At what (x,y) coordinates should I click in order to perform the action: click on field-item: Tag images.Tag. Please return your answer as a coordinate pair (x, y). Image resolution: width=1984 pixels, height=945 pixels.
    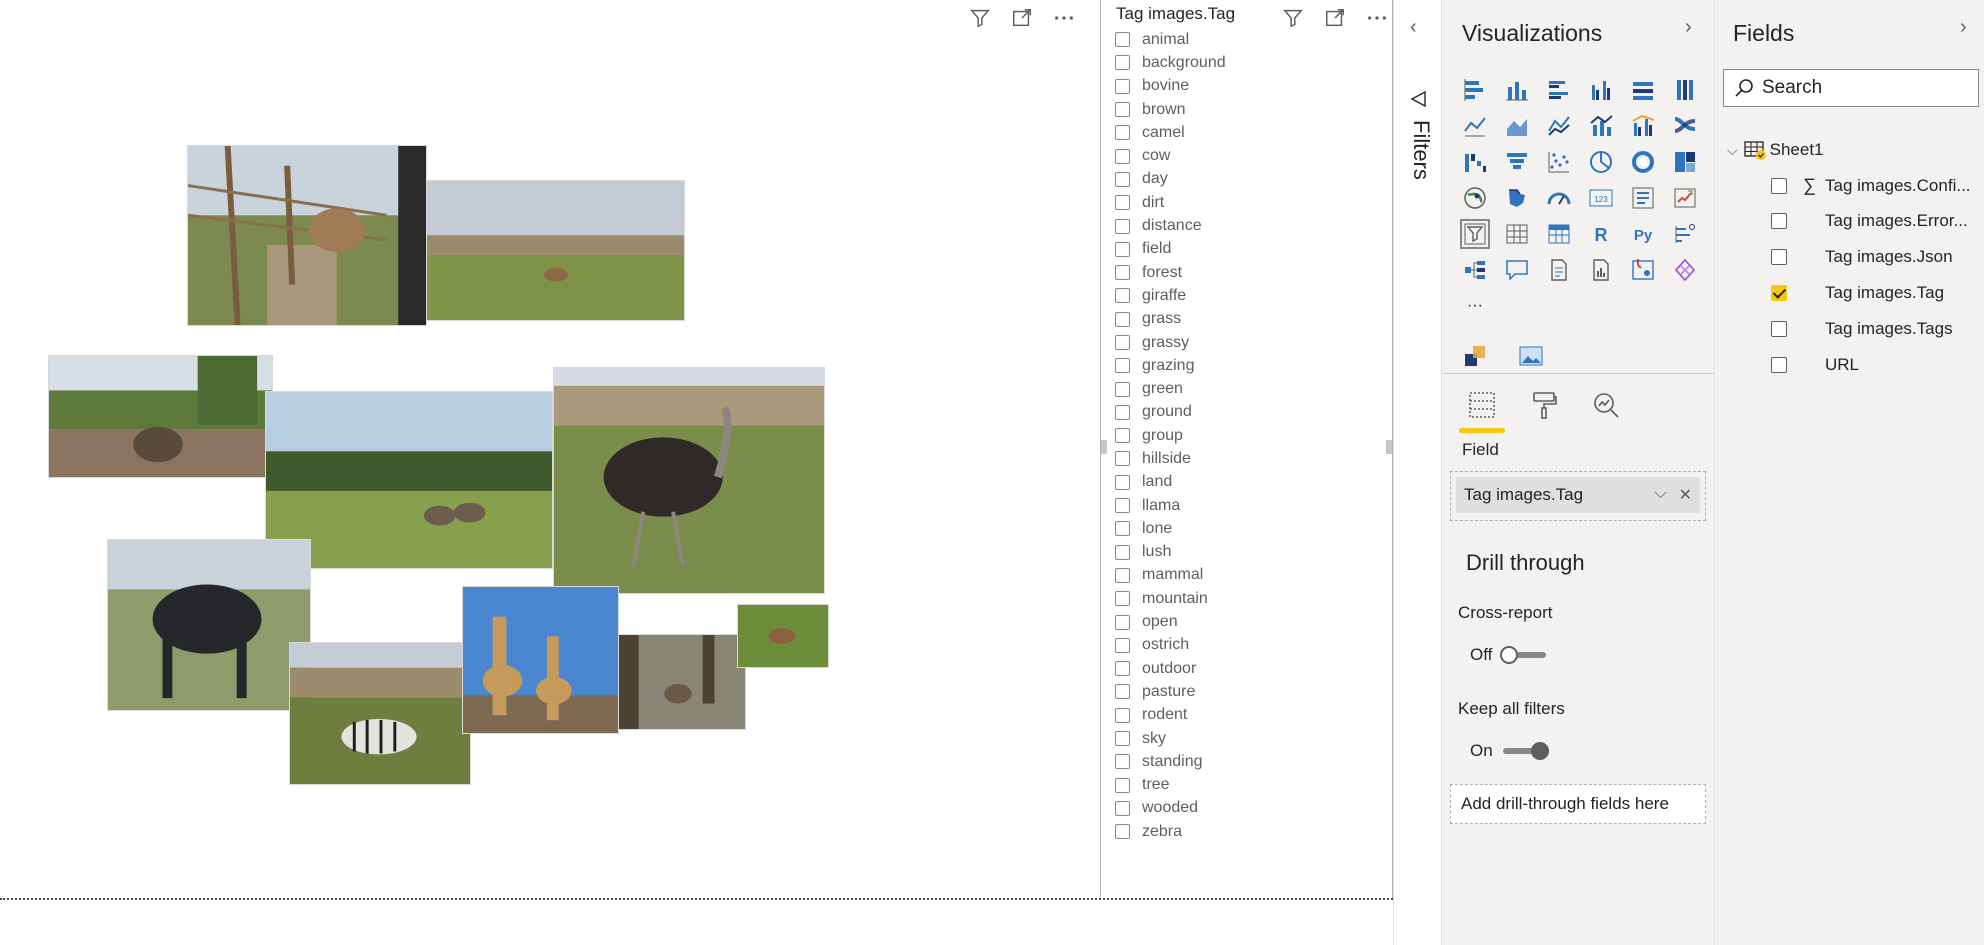
    Looking at the image, I should click on (1857, 293).